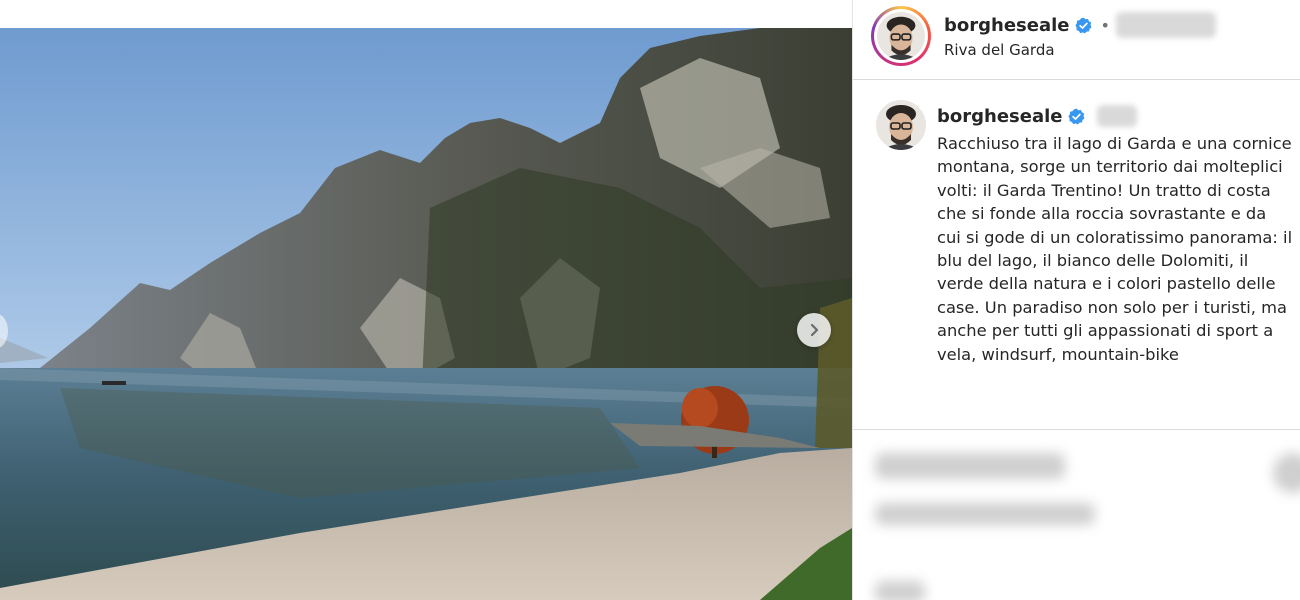 Image resolution: width=1300 pixels, height=600 pixels. I want to click on chevron-right-icon, so click(814, 330).